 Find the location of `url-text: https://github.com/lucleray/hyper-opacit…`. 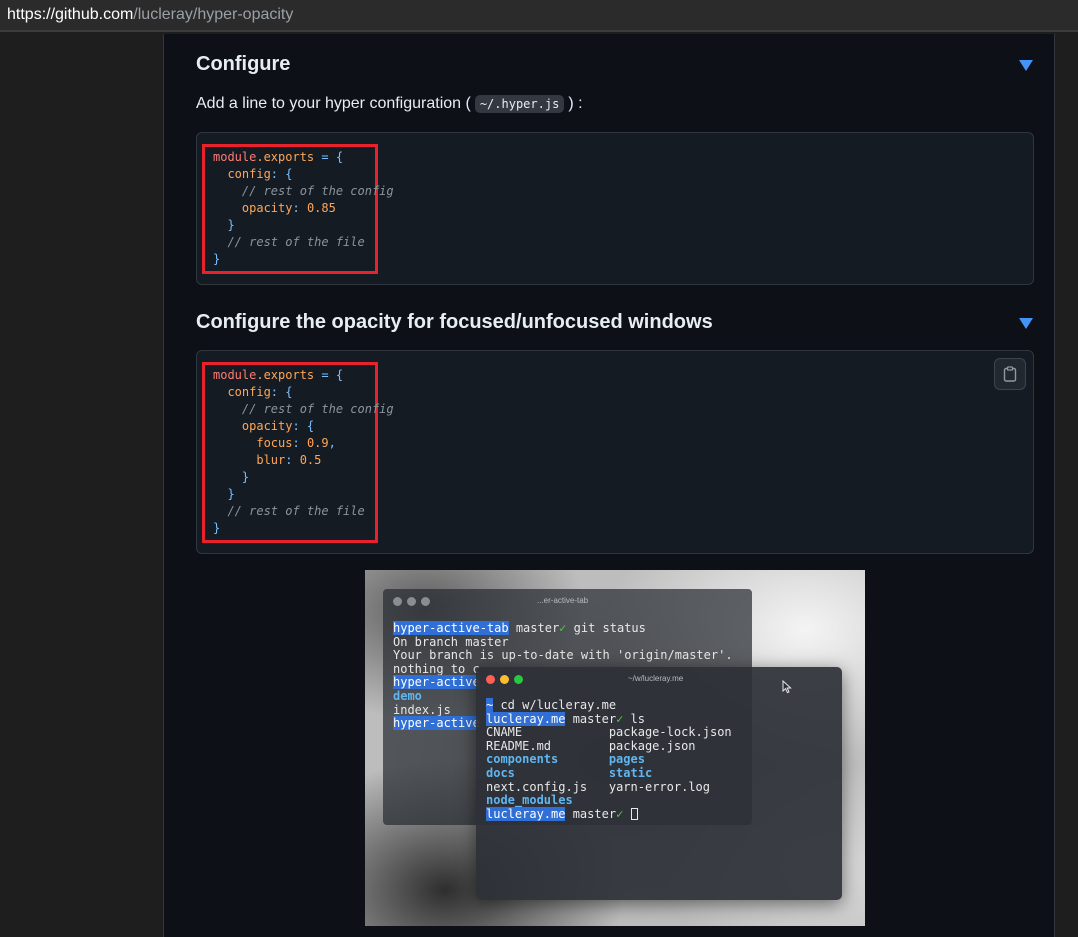

url-text: https://github.com/lucleray/hyper-opacit… is located at coordinates (150, 15).